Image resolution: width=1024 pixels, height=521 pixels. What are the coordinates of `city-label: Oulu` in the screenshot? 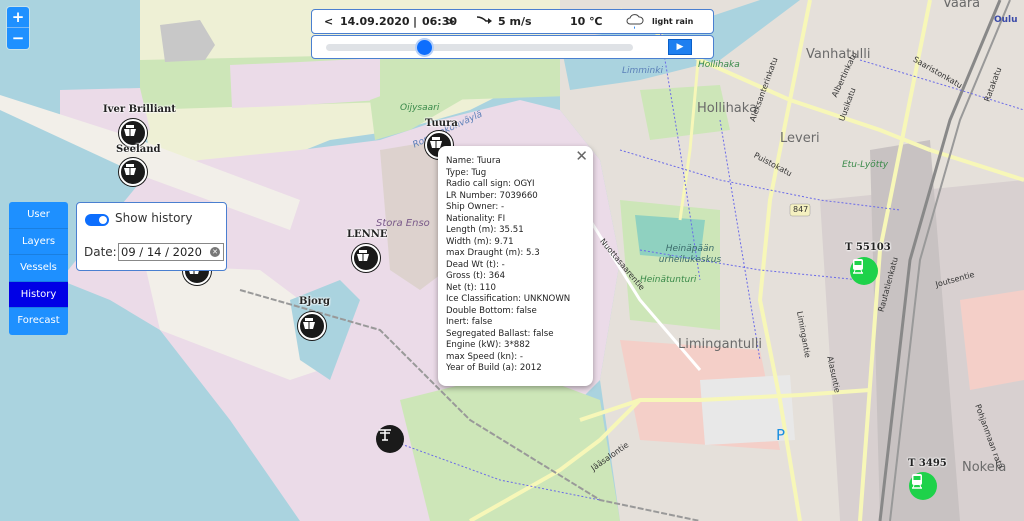 It's located at (1006, 20).